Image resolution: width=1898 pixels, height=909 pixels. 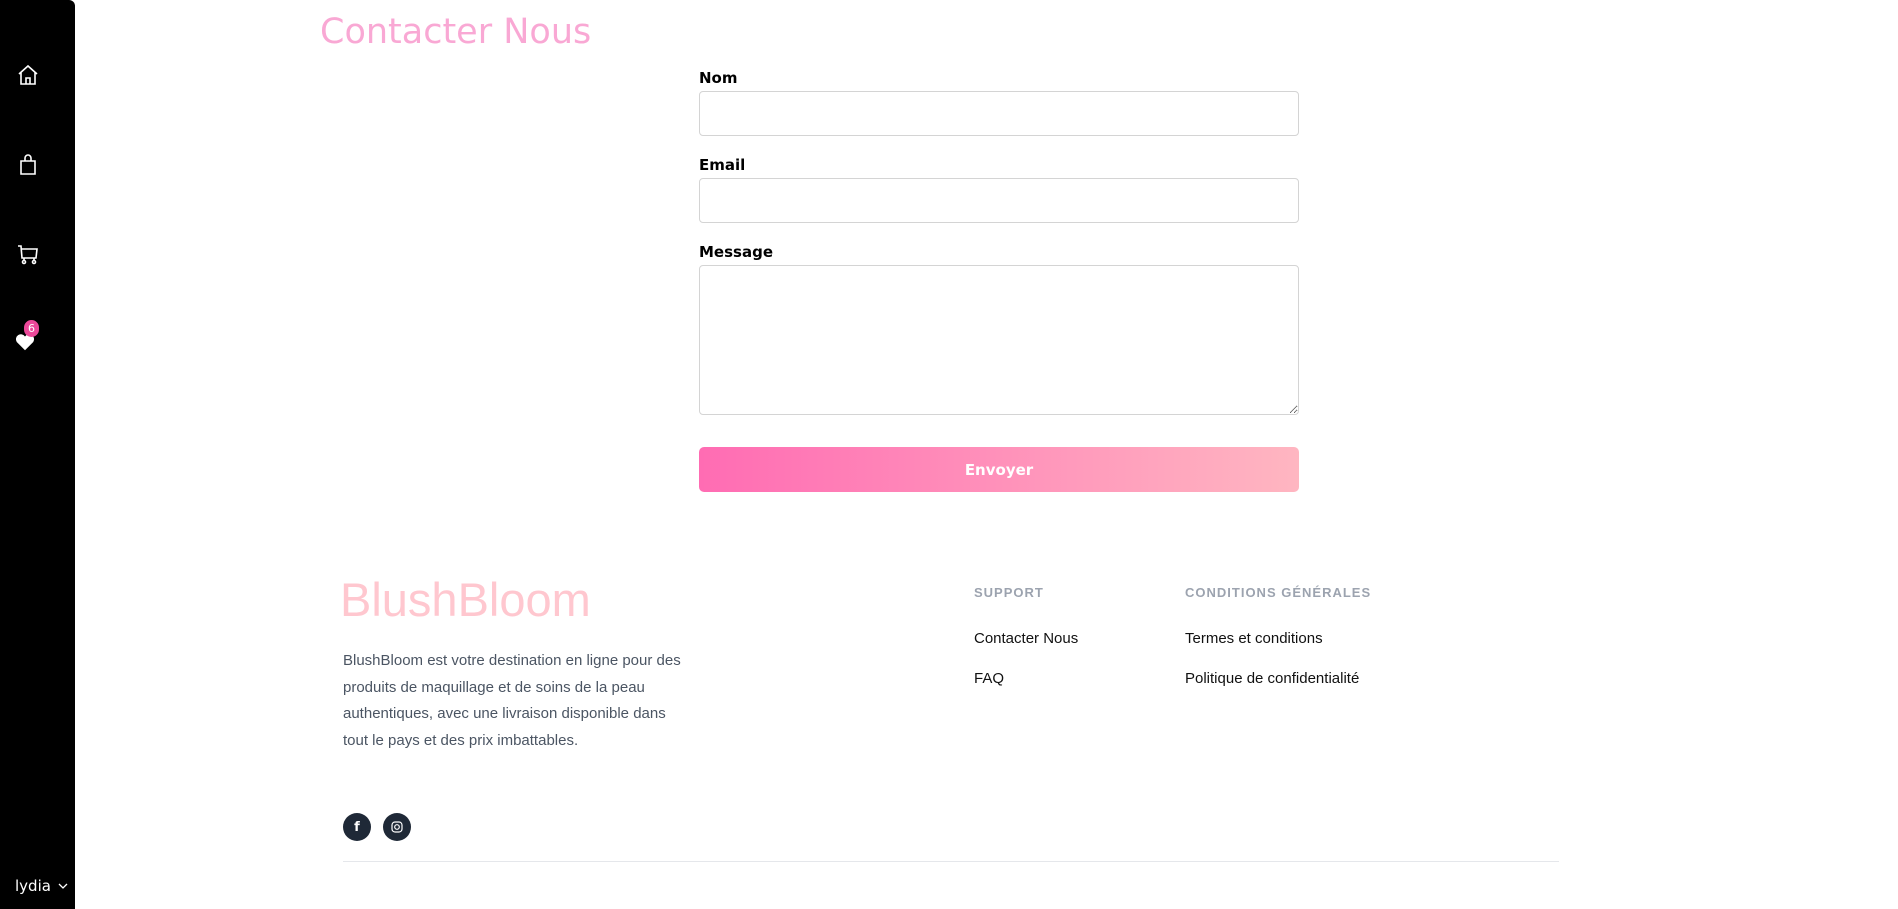 I want to click on home-icon, so click(x=28, y=75).